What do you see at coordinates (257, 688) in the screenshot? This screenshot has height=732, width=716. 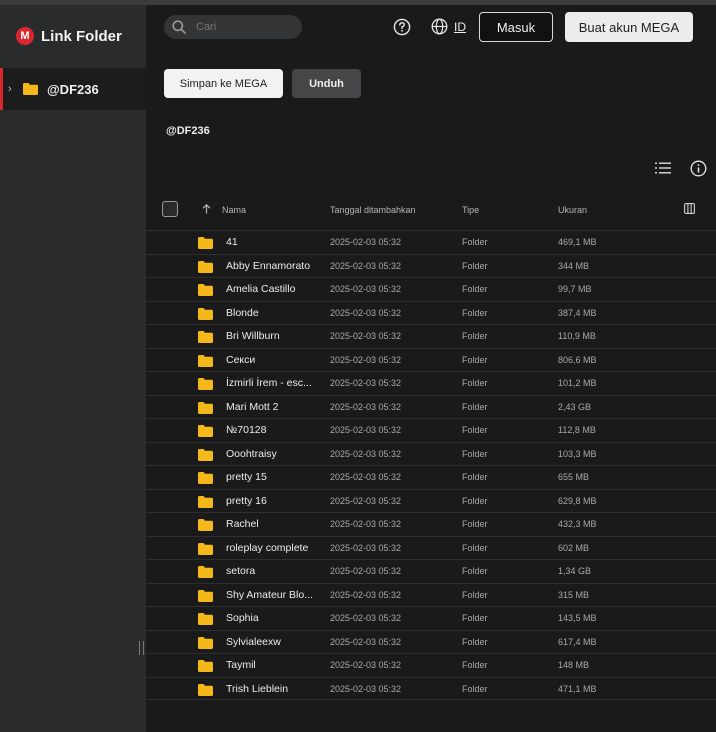 I see `row-name: Trish Lieblein` at bounding box center [257, 688].